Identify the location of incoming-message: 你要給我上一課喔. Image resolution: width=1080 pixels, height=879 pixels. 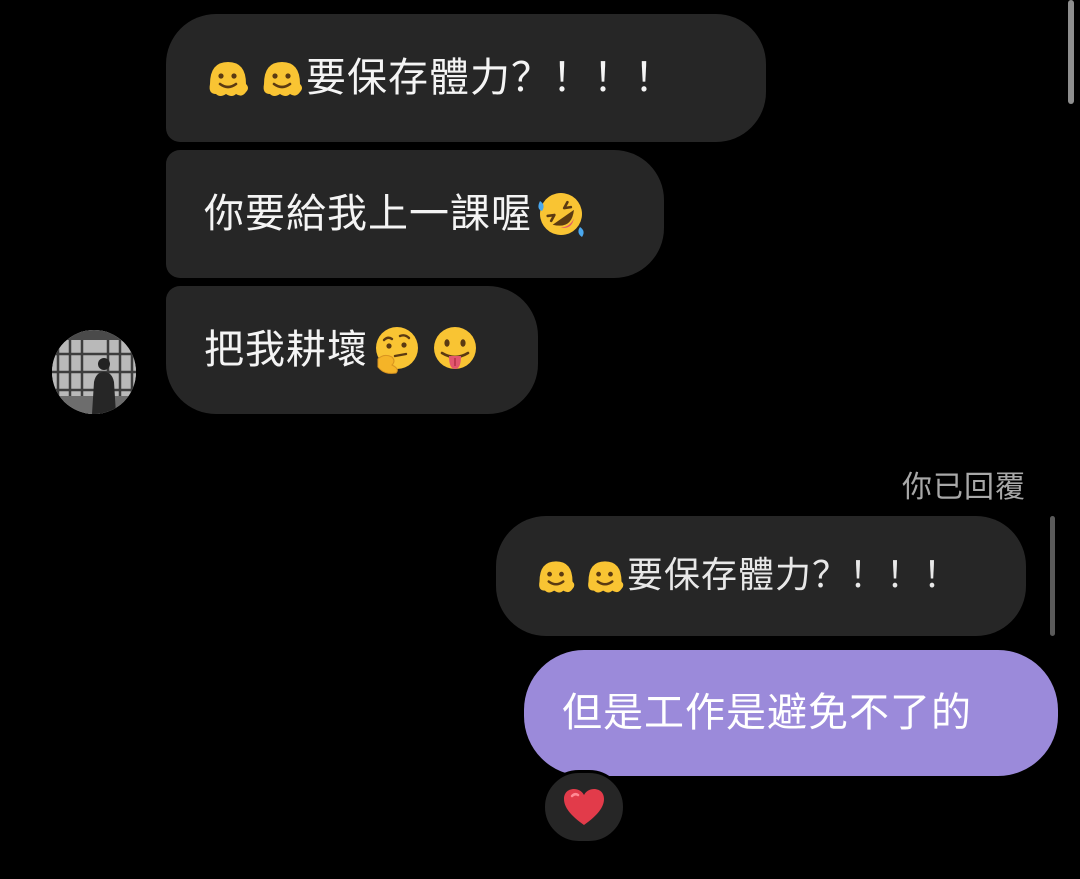
(415, 214).